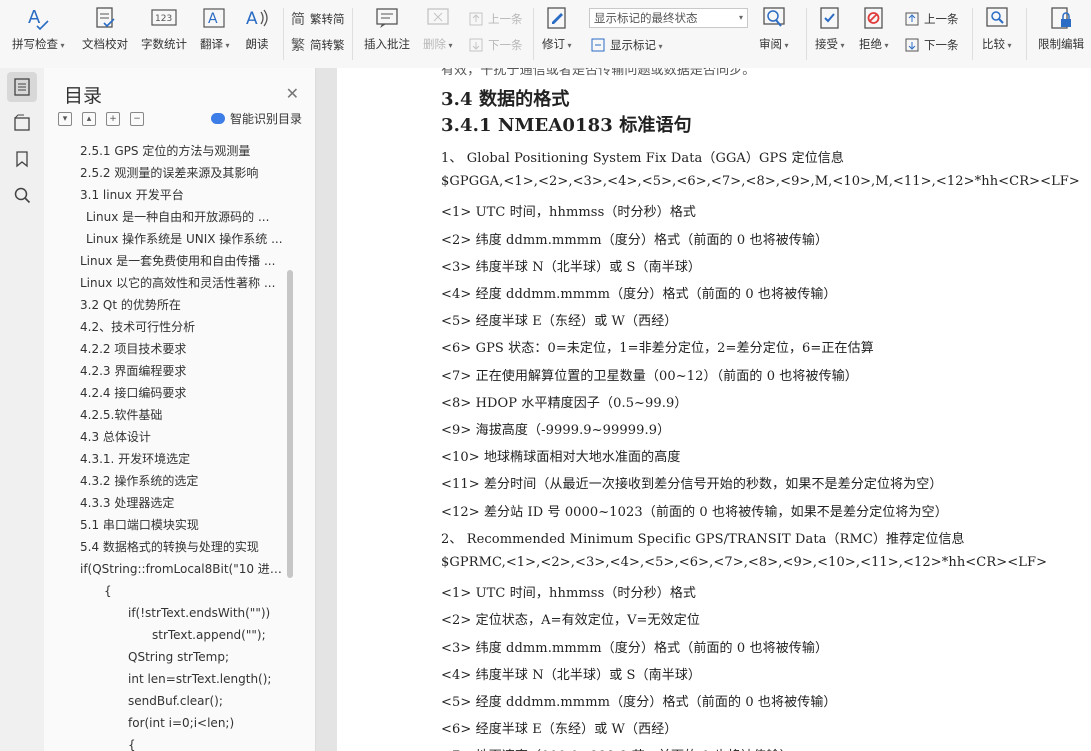 The width and height of the screenshot is (1091, 751). What do you see at coordinates (617, 748) in the screenshot?
I see `doc-line: <7> 地面速率（000.0~999.9 节，前面的 0 也将被传输）` at bounding box center [617, 748].